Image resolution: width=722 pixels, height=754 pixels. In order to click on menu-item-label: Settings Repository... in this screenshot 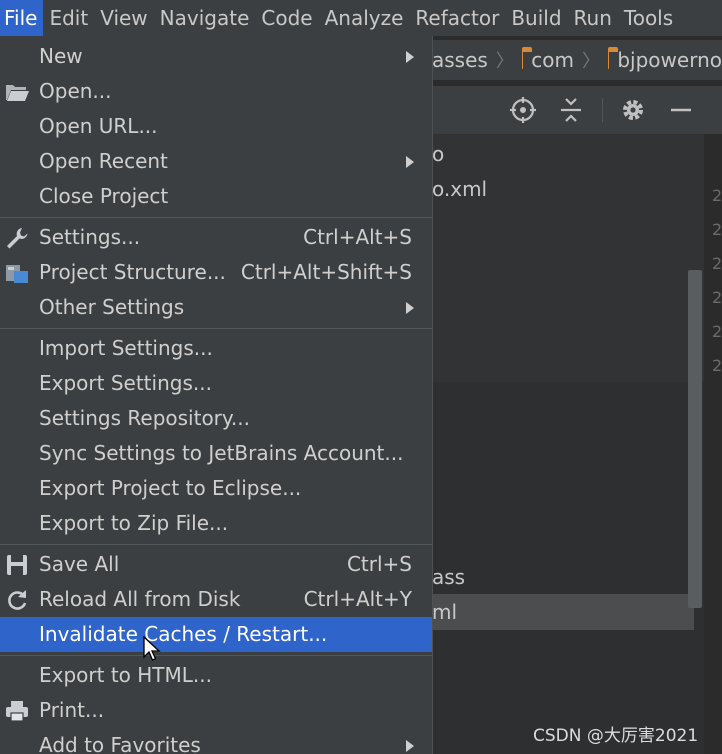, I will do `click(144, 418)`.